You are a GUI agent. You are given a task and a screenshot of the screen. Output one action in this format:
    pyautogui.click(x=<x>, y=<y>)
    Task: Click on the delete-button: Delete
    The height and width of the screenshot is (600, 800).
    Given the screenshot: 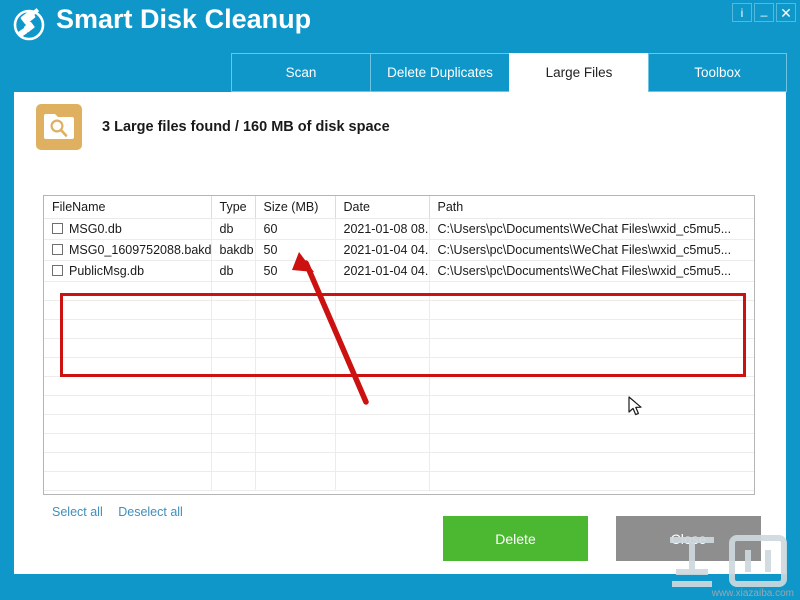 What is the action you would take?
    pyautogui.click(x=515, y=538)
    